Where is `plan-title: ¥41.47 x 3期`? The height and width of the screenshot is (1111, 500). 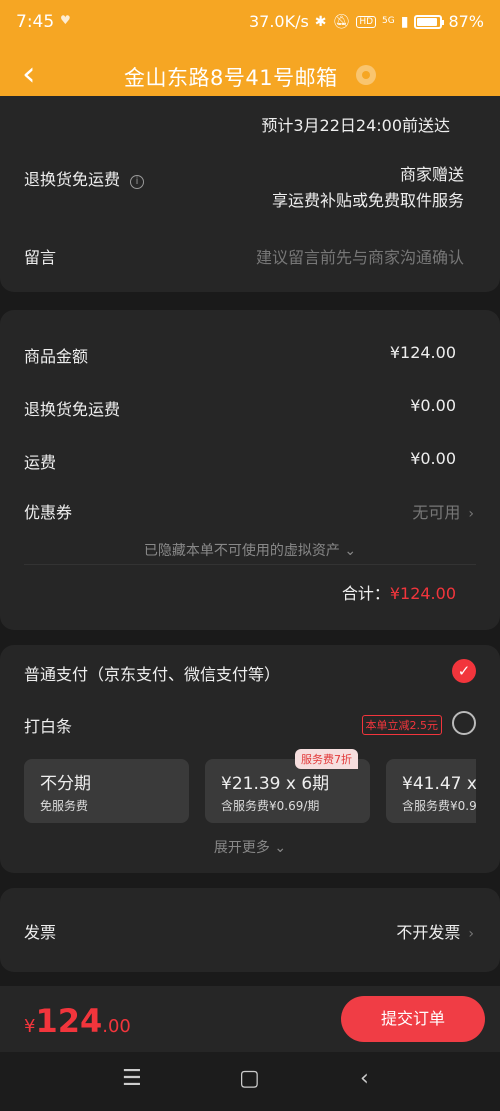 plan-title: ¥41.47 x 3期 is located at coordinates (439, 784).